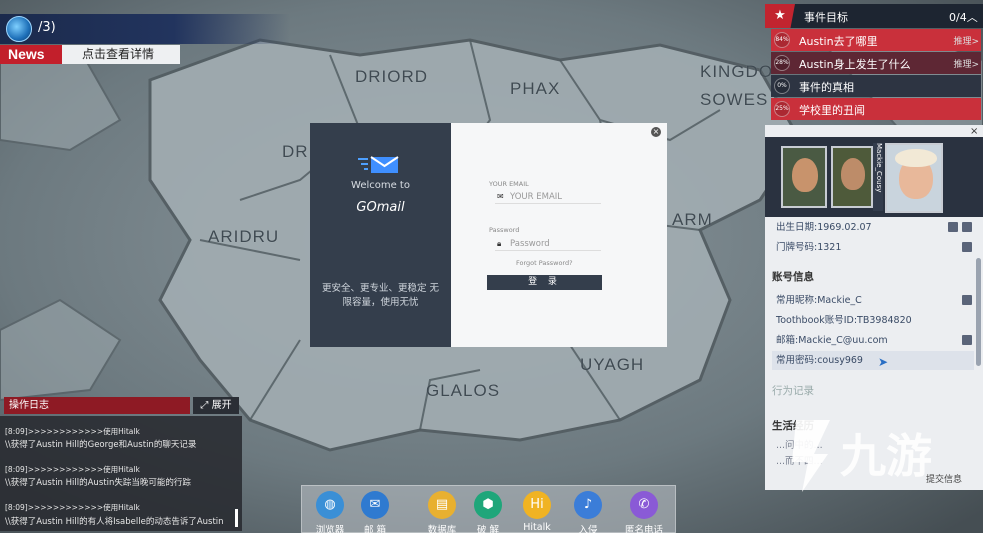 The width and height of the screenshot is (983, 533). I want to click on map-label-phax: PHAX, so click(535, 88).